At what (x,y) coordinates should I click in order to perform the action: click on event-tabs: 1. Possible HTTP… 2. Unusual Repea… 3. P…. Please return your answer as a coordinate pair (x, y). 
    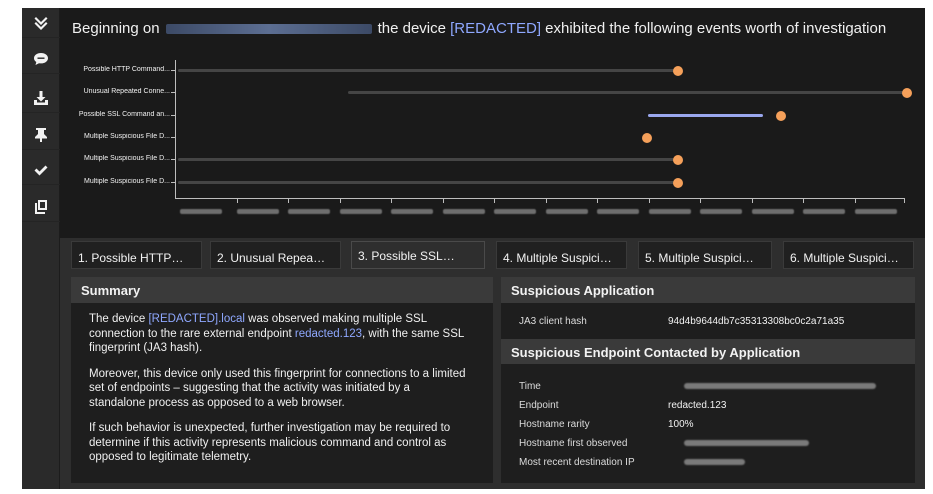
    Looking at the image, I should click on (492, 255).